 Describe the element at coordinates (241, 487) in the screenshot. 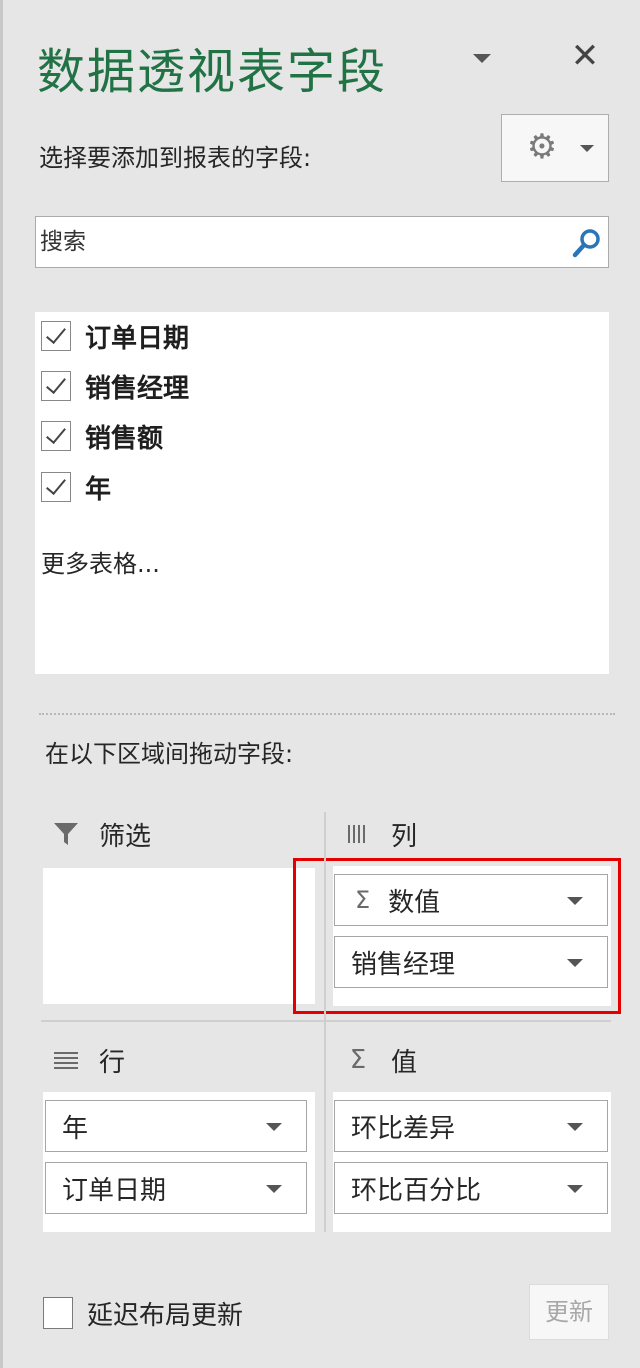

I see `field-item-year: 年` at that location.